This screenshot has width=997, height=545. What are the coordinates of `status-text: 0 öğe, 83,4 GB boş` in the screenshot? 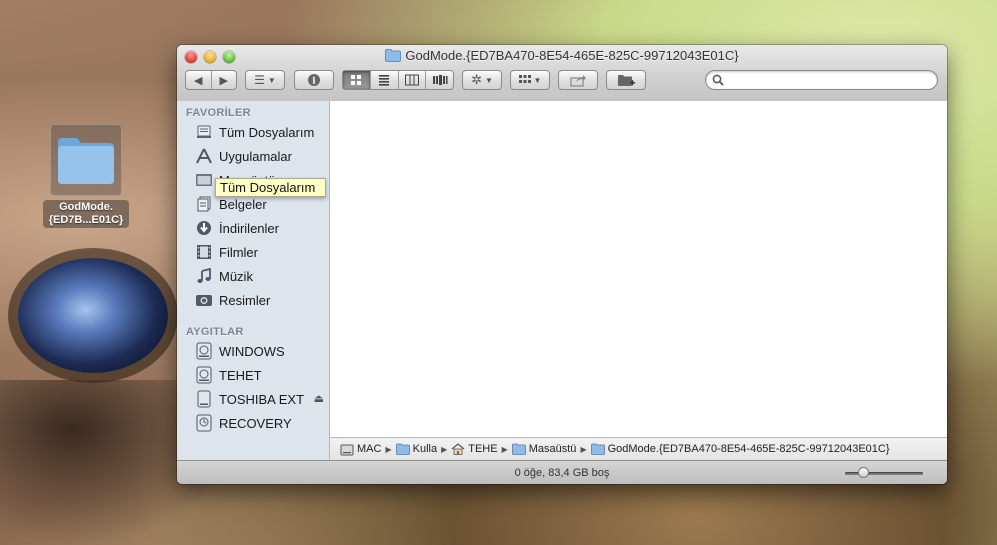 It's located at (562, 473).